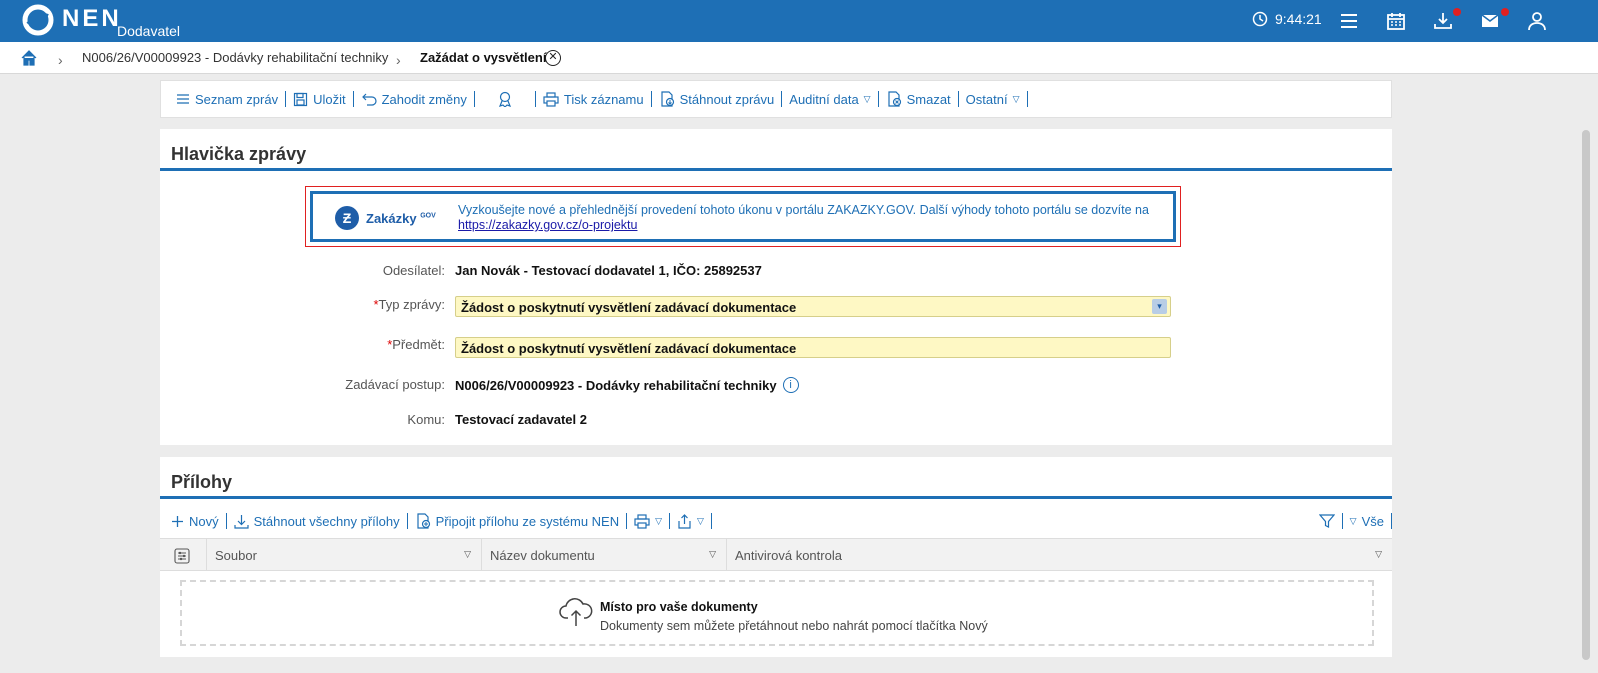 This screenshot has width=1598, height=673. What do you see at coordinates (824, 99) in the screenshot?
I see `audit-data-label: Auditní data` at bounding box center [824, 99].